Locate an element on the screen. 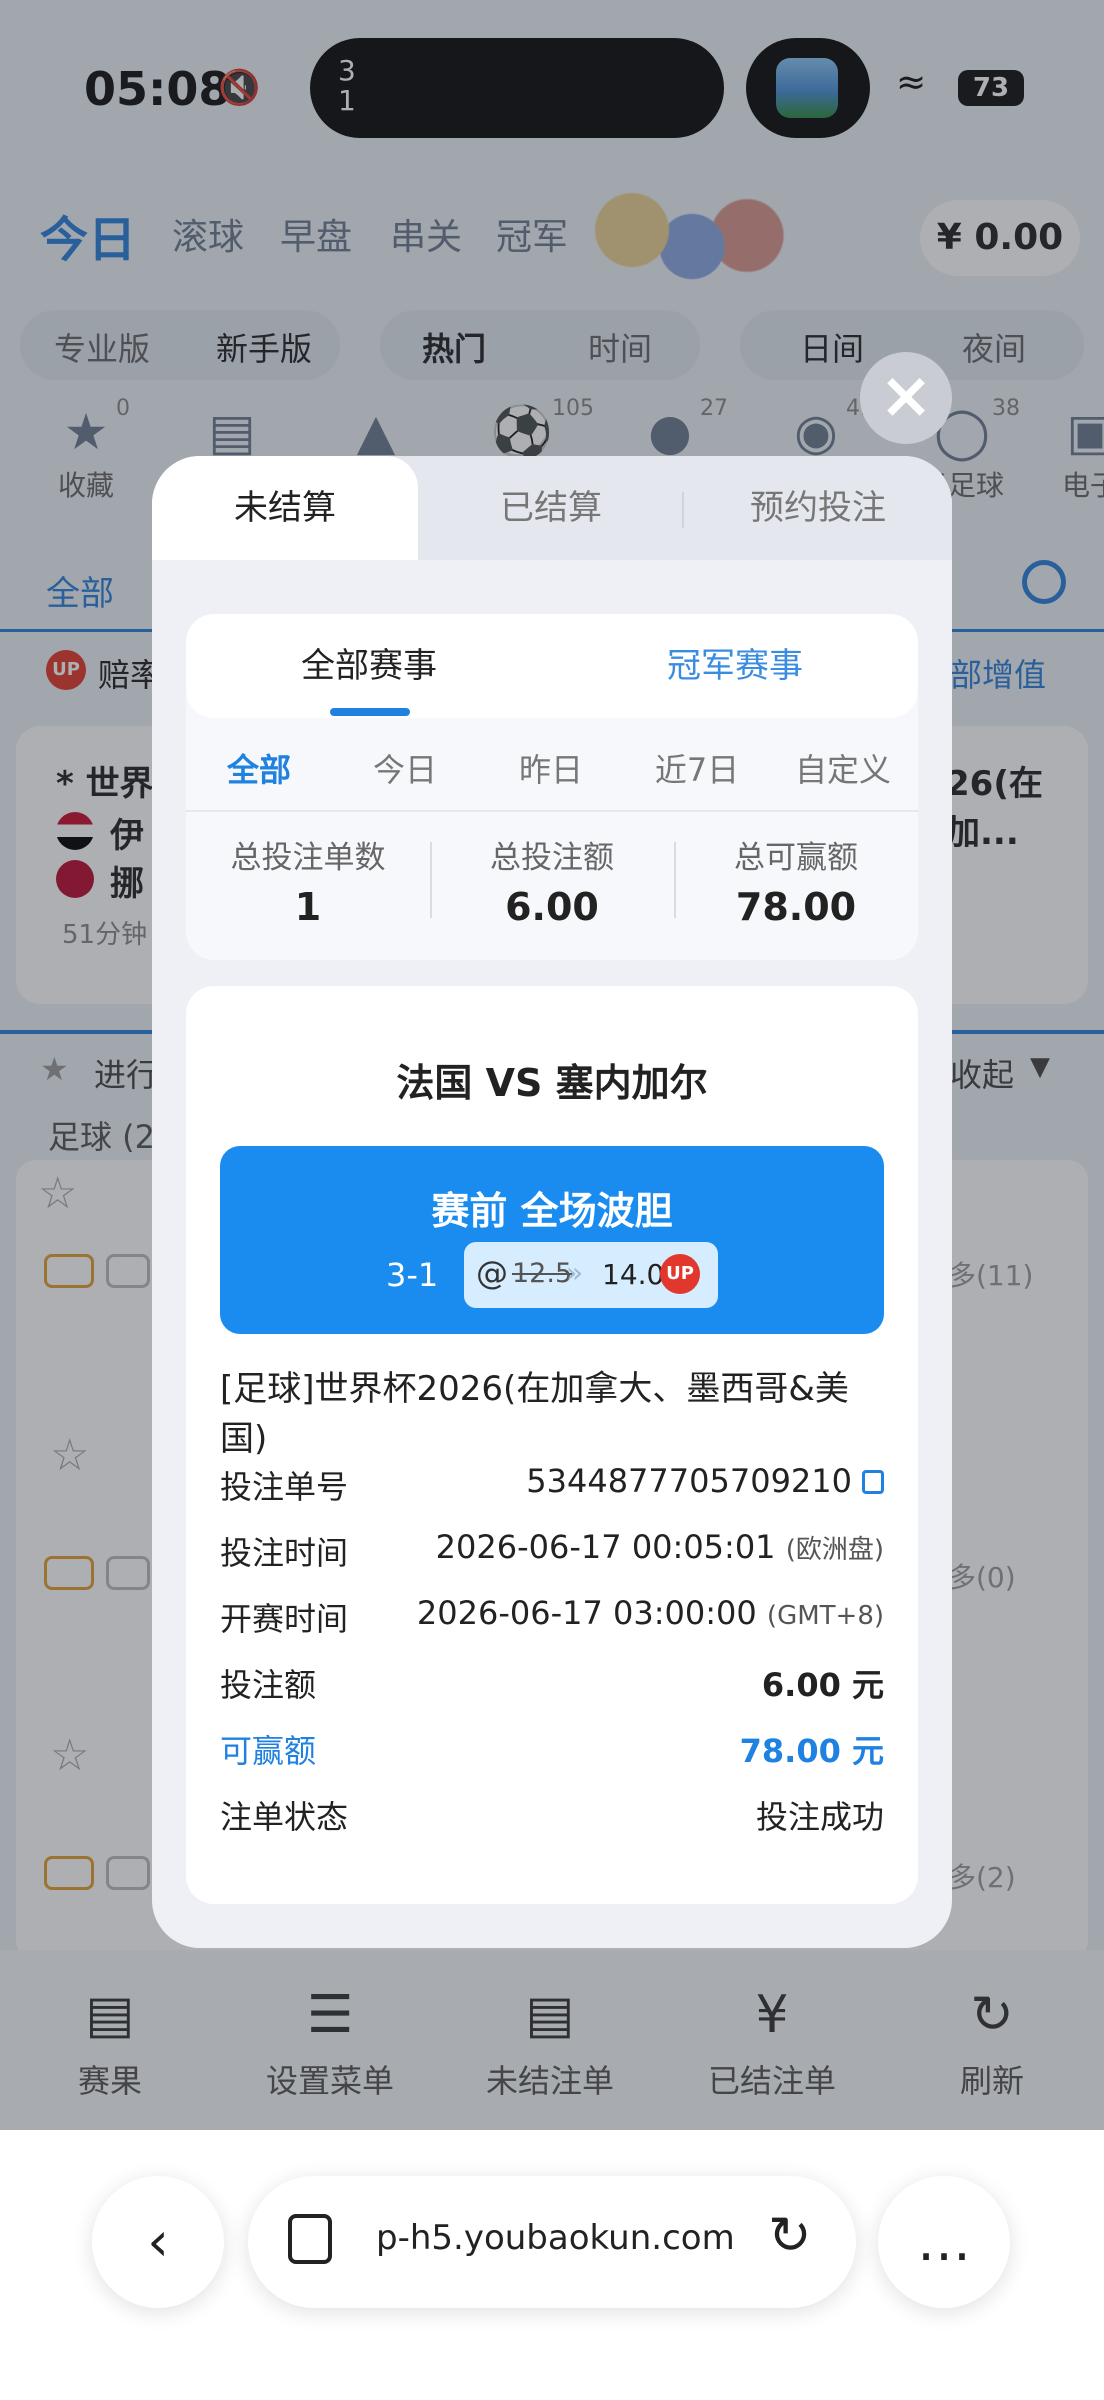 Image resolution: width=1104 pixels, height=2400 pixels. stat-total-win: 总可赢额 78.00 is located at coordinates (796, 880).